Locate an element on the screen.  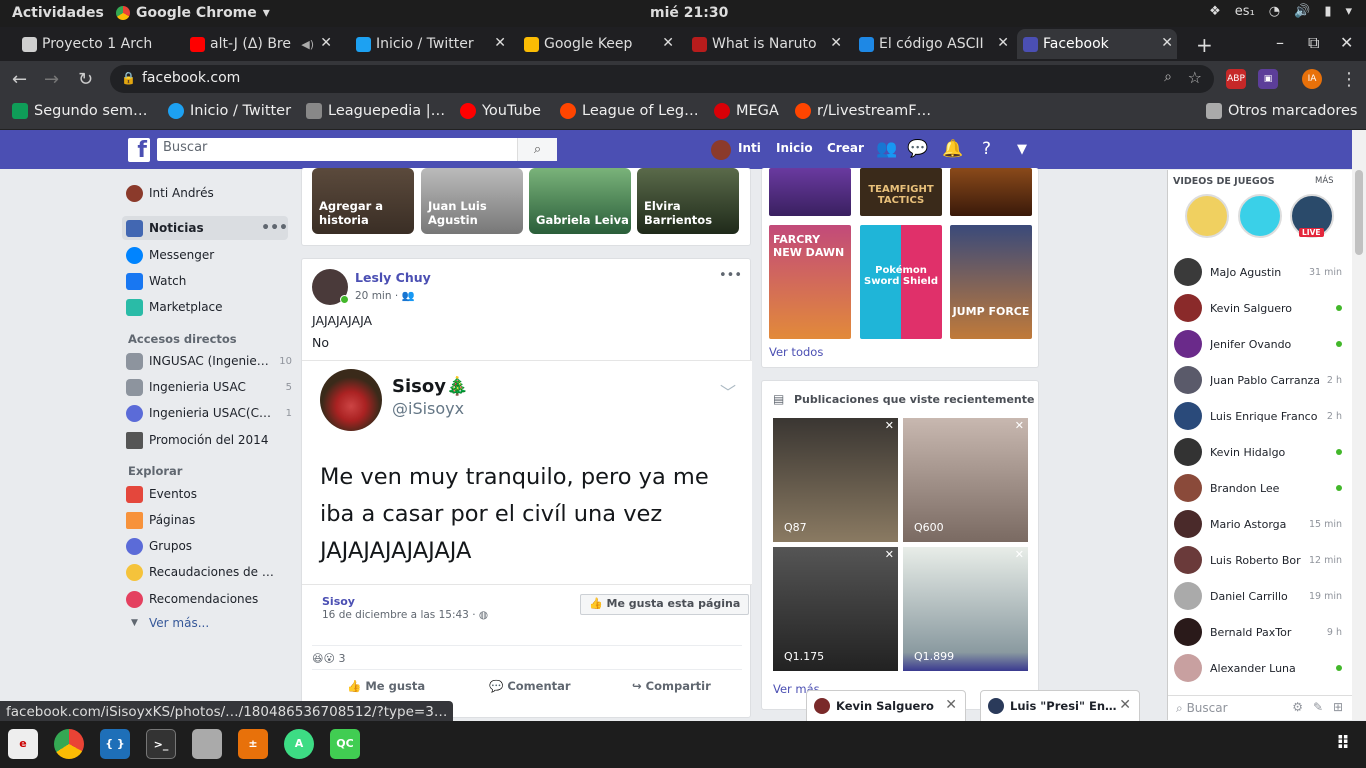
more-link: MÁS is located at coordinates (1324, 181).